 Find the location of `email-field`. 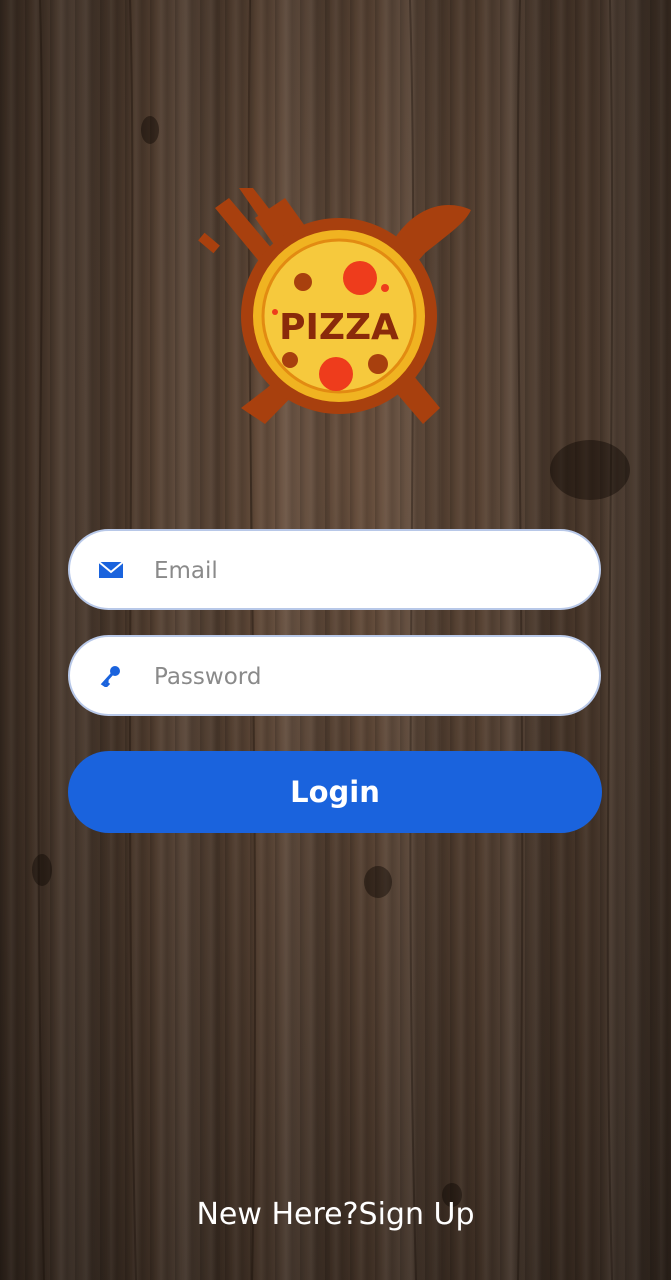

email-field is located at coordinates (334, 569).